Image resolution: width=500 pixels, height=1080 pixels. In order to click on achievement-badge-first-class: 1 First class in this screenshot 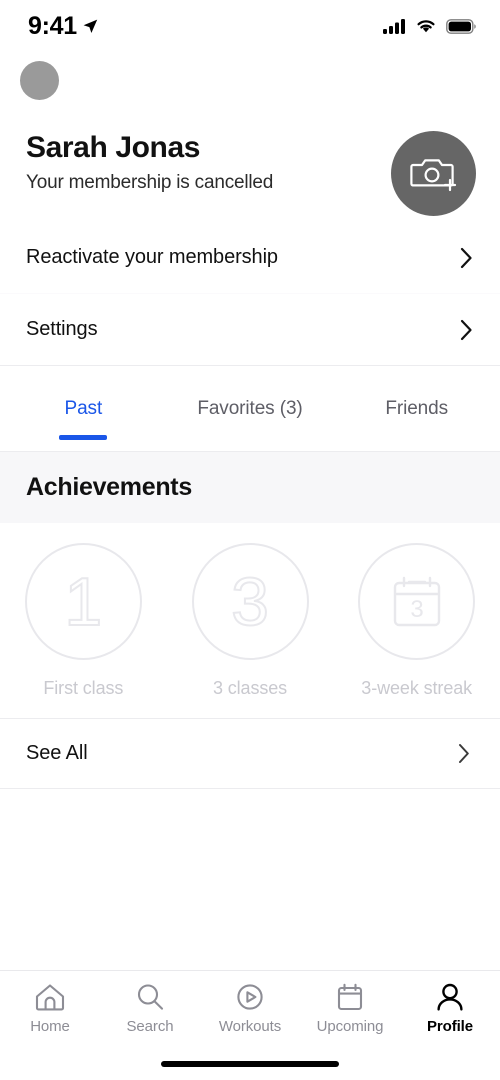, I will do `click(83, 621)`.